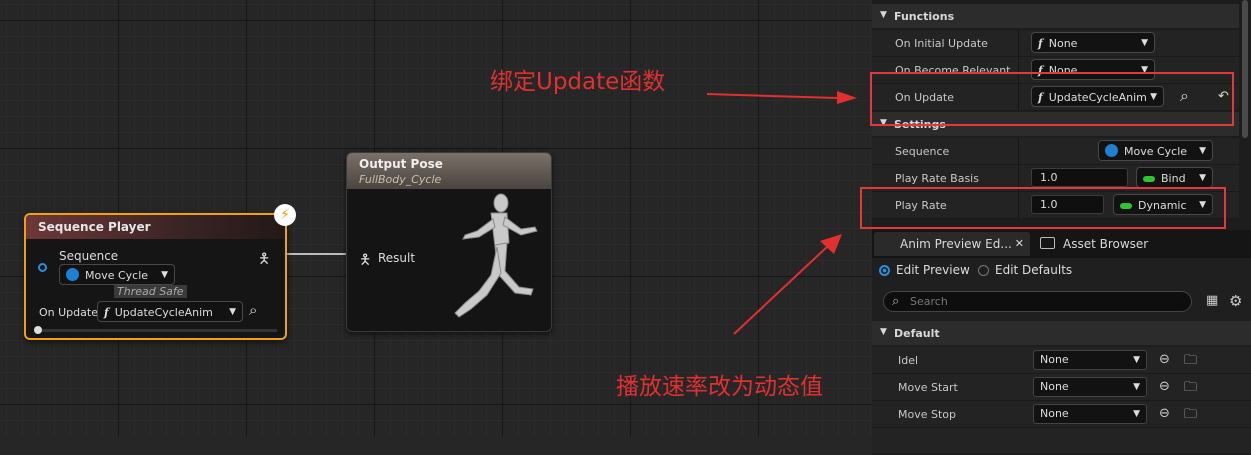 The image size is (1251, 455). What do you see at coordinates (449, 242) in the screenshot?
I see `output-pose-node: Output Pose FullBody_Cycle 🯅 Result` at bounding box center [449, 242].